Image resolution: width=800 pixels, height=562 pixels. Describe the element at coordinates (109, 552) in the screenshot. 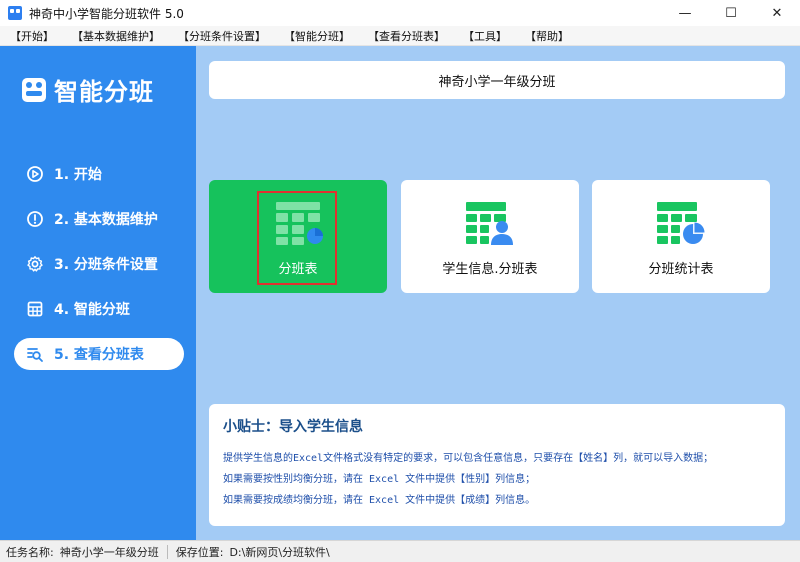

I see `task-name-value: 神奇小学一年级分班` at that location.